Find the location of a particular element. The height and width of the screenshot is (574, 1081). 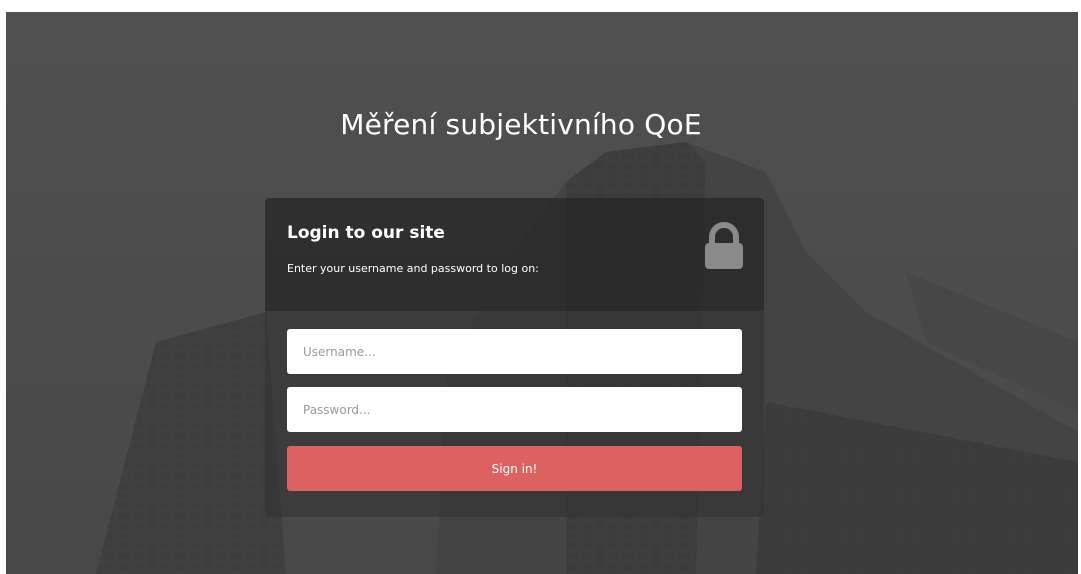

login-title: Login to our site is located at coordinates (366, 233).